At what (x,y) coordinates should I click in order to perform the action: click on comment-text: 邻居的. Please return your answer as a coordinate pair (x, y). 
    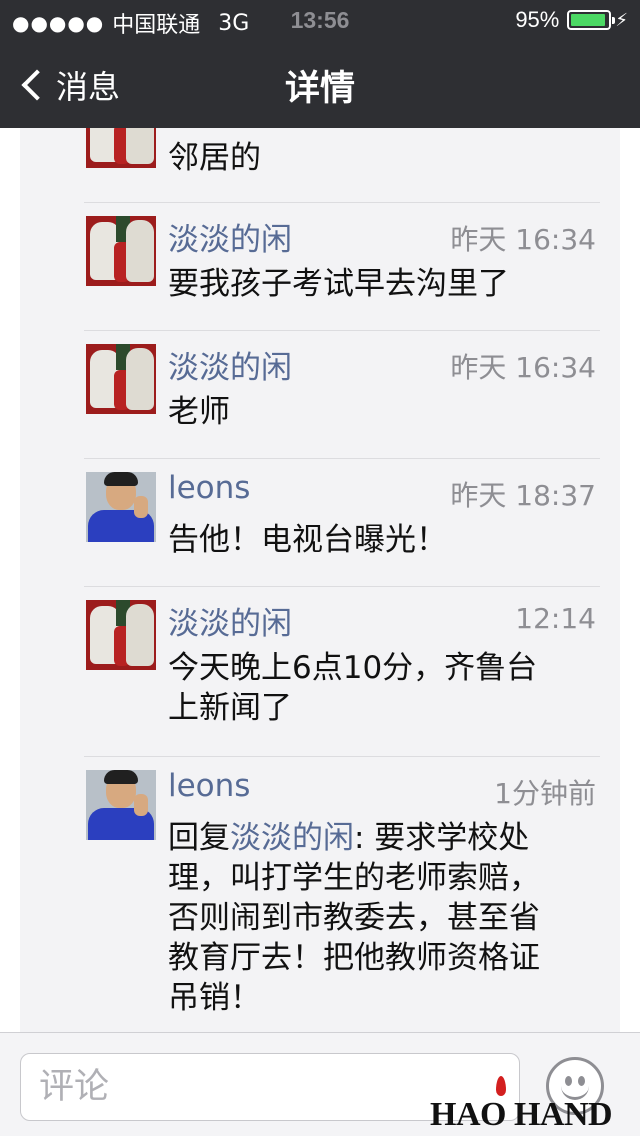
    Looking at the image, I should click on (214, 158).